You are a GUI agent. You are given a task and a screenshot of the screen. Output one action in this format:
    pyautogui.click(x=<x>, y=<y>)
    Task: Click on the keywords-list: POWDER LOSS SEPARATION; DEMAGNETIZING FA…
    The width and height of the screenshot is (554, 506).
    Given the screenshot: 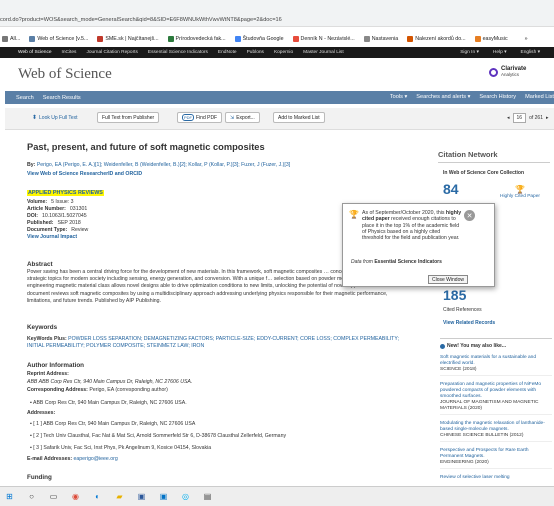 What is the action you would take?
    pyautogui.click(x=213, y=342)
    